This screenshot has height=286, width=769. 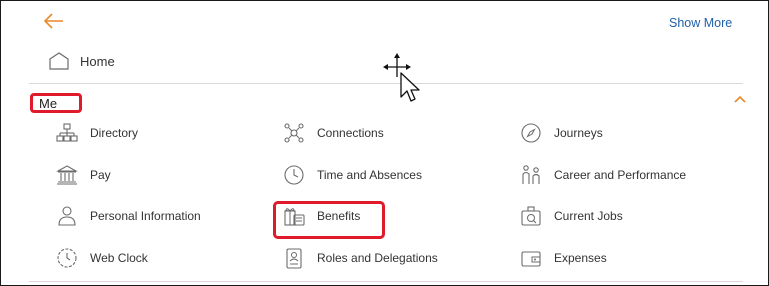 What do you see at coordinates (350, 133) in the screenshot?
I see `item-label: Connections` at bounding box center [350, 133].